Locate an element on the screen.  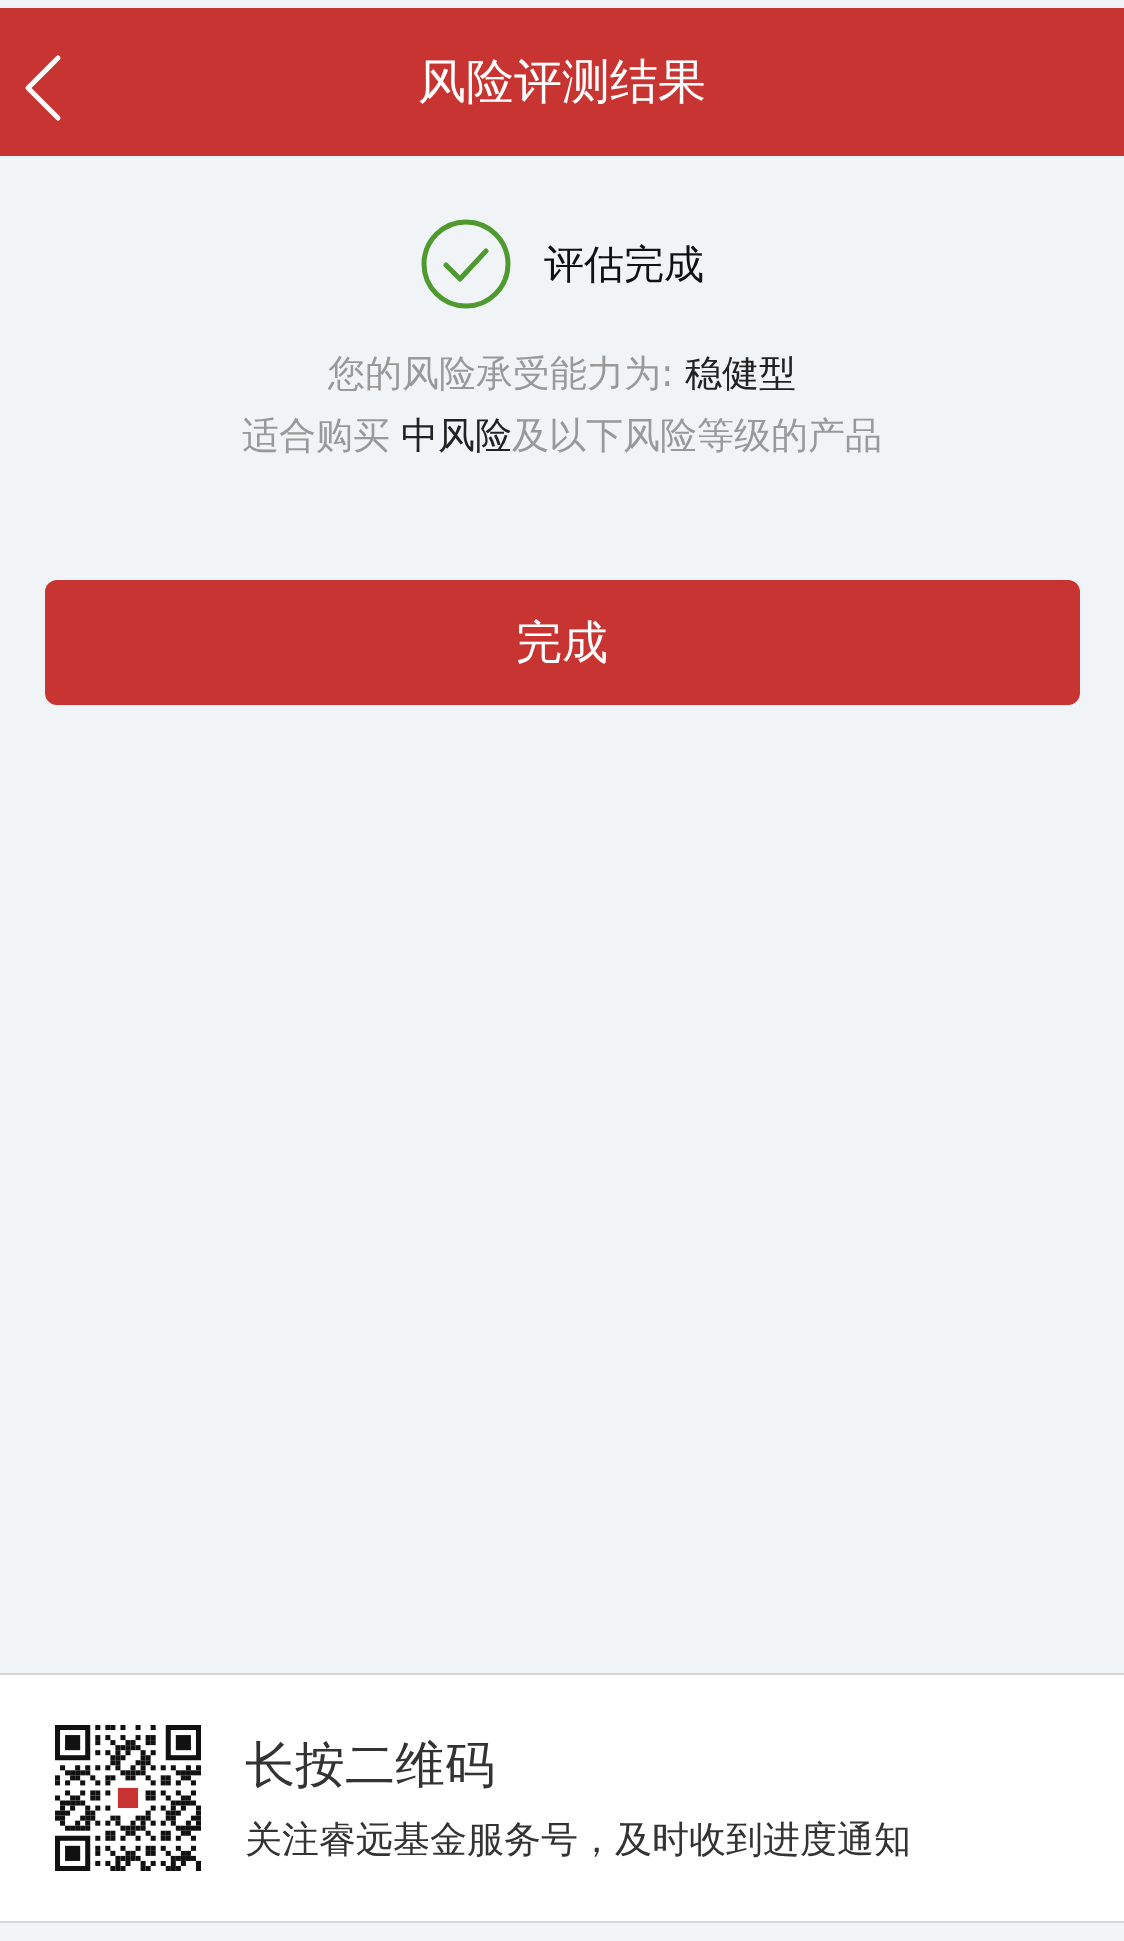
done-button: 完成 is located at coordinates (562, 642).